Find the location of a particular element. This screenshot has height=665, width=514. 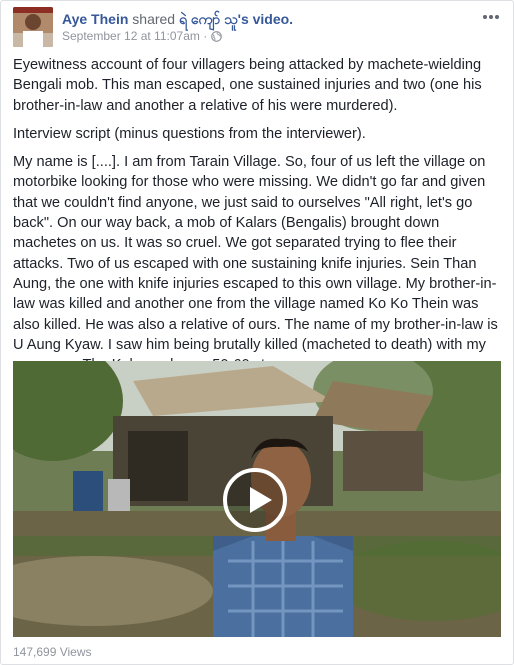

author-name: Aye Thein is located at coordinates (95, 19).